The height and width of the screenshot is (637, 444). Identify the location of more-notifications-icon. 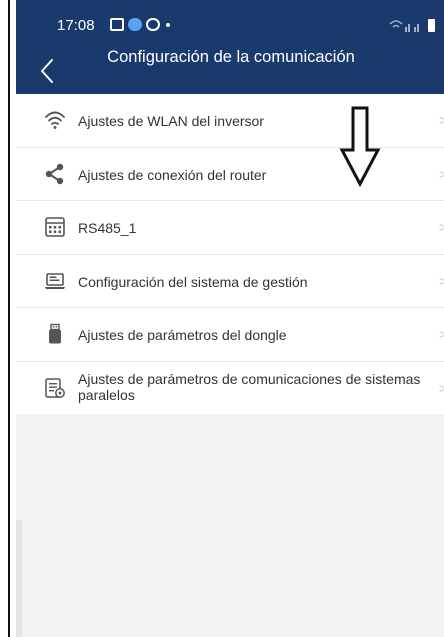
(168, 25).